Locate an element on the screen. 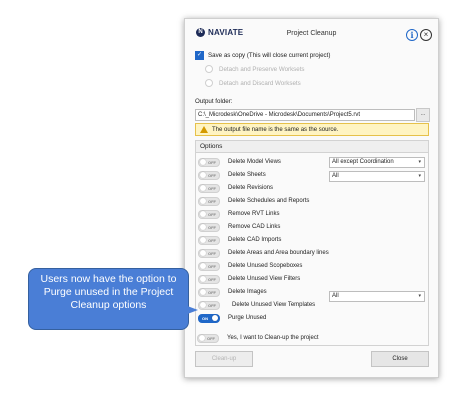 This screenshot has height=402, width=461. toggle-remove-cad-links: OFF is located at coordinates (209, 227).